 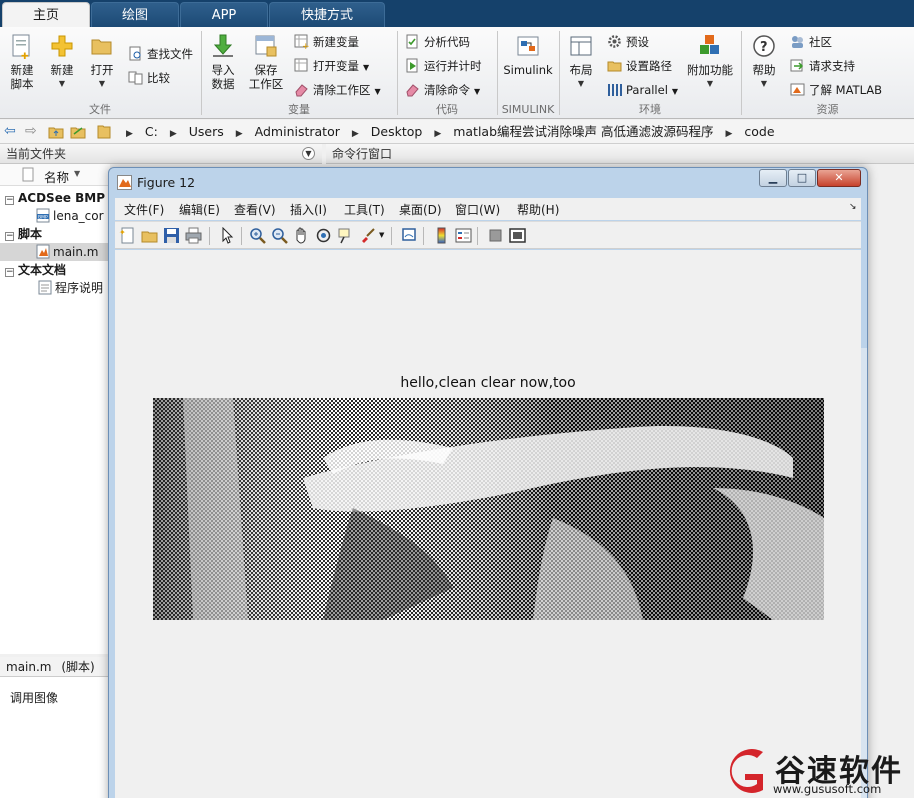 What do you see at coordinates (822, 66) in the screenshot?
I see `request-support-button: 请求支持` at bounding box center [822, 66].